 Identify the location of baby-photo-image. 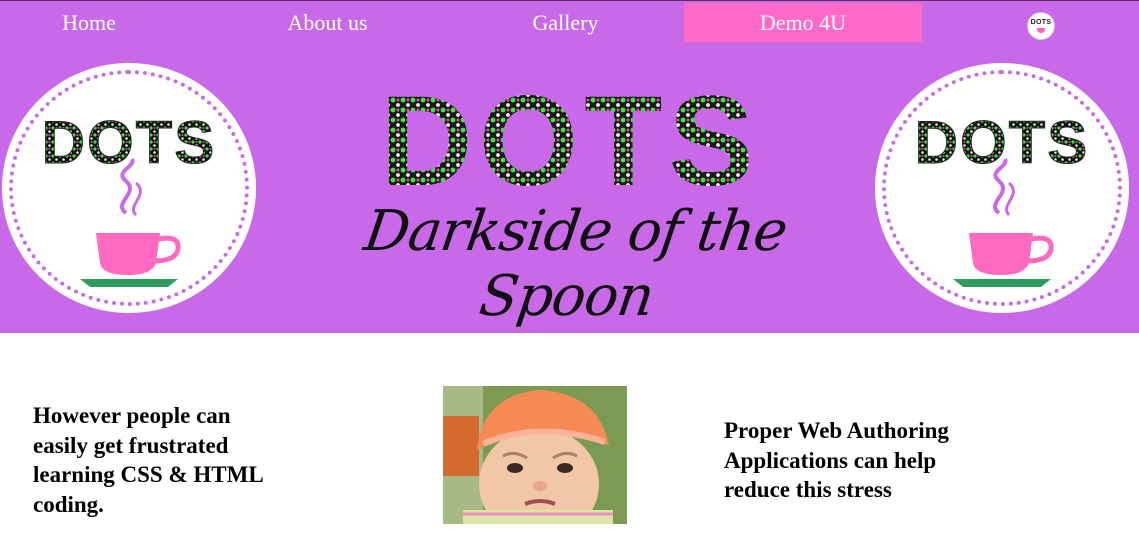
(535, 455).